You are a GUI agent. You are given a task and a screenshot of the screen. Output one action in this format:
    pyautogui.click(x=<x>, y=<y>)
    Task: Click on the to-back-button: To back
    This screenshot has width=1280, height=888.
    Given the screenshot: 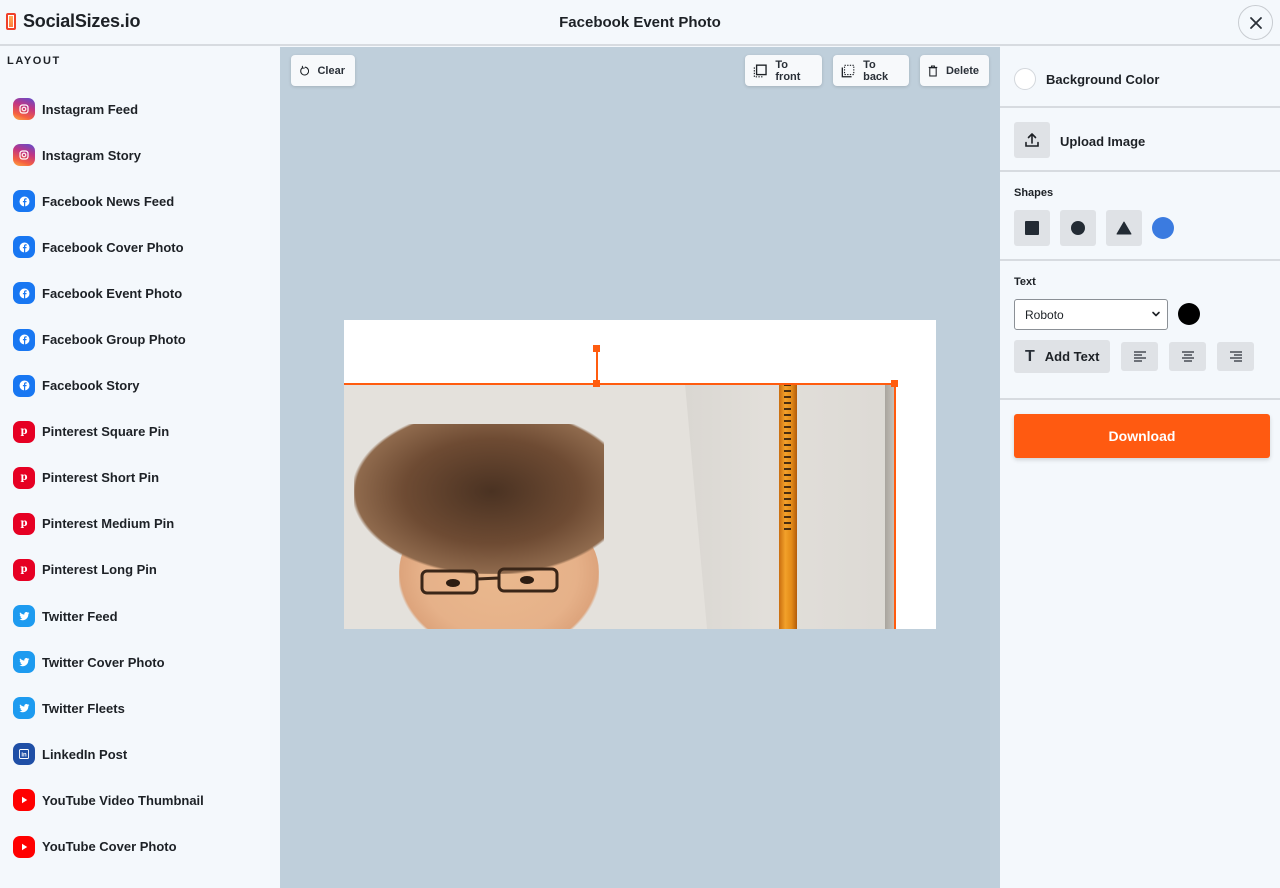 What is the action you would take?
    pyautogui.click(x=871, y=70)
    